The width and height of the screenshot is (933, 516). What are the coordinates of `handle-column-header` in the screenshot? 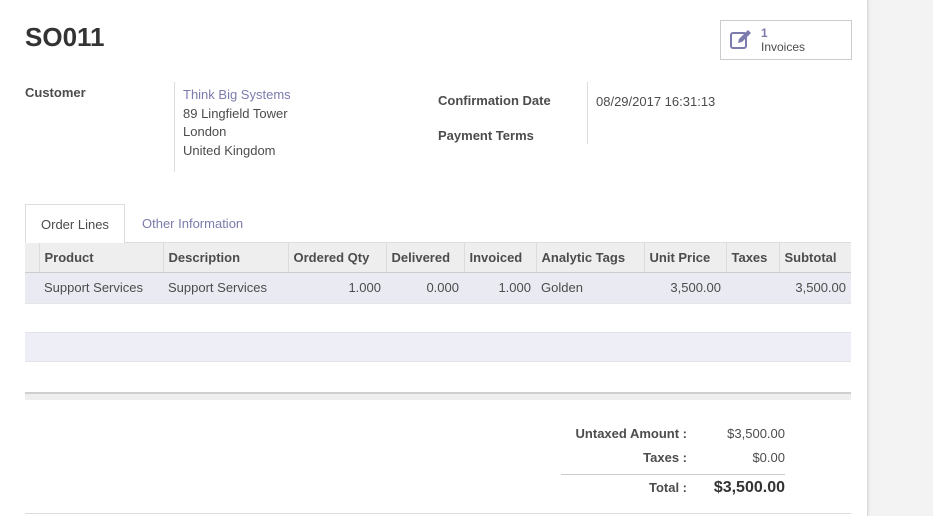 It's located at (32, 258).